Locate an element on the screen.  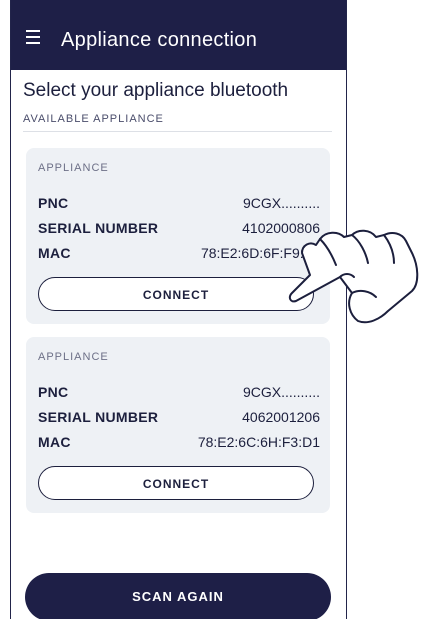
pointing-hand-icon is located at coordinates (353, 276).